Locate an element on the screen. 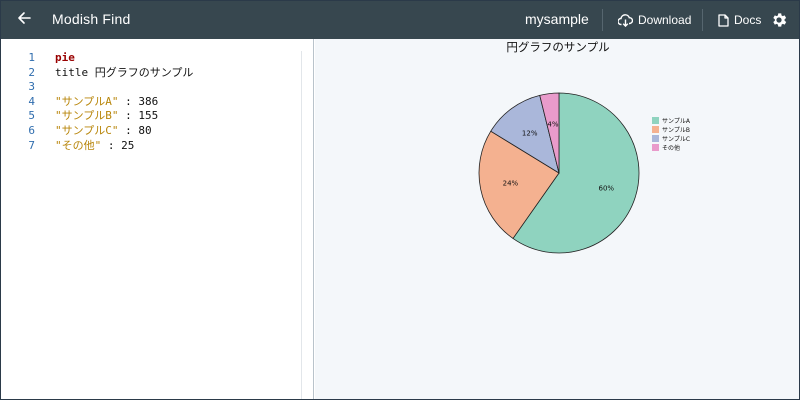 The width and height of the screenshot is (800, 400). download-label: Download is located at coordinates (665, 20).